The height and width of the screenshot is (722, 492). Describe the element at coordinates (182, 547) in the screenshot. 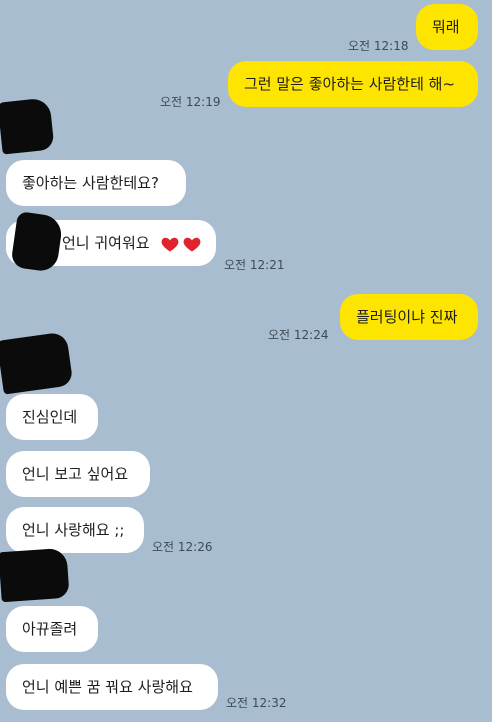

I see `message-time: 오전 12:26` at that location.